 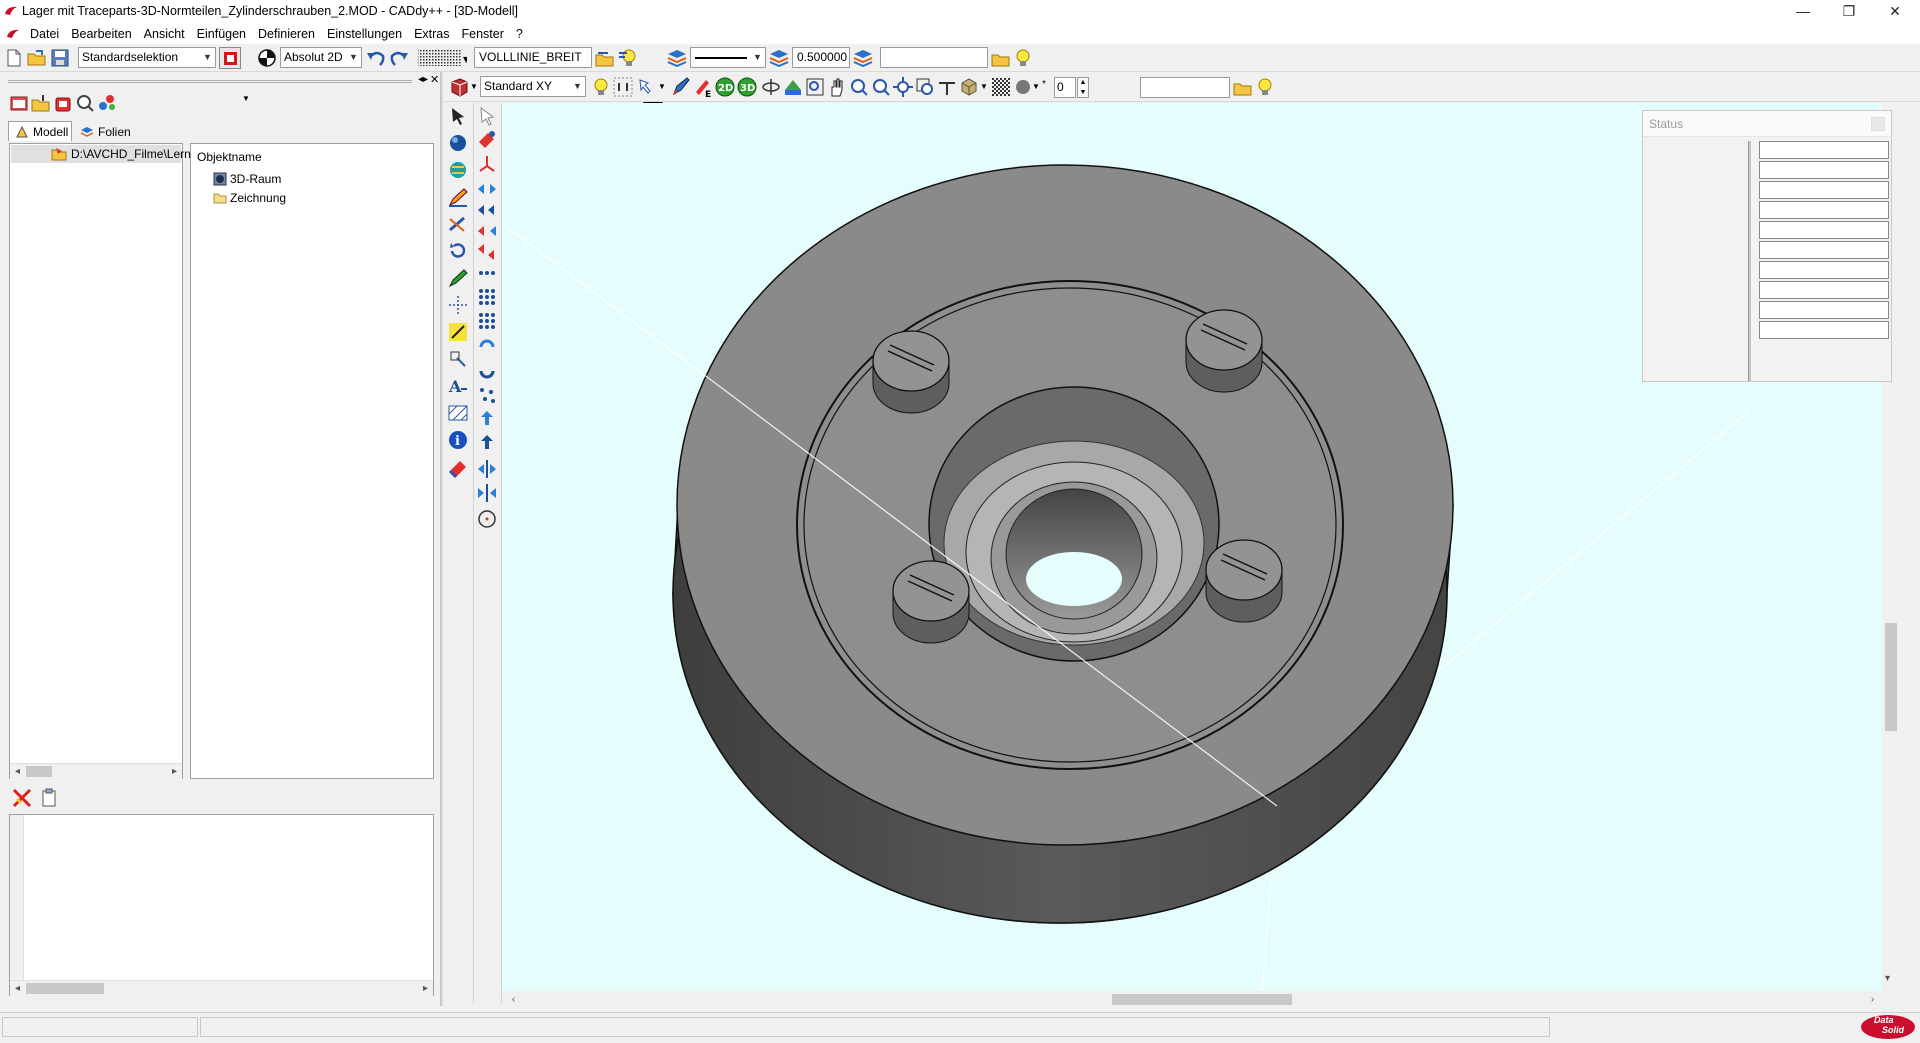 What do you see at coordinates (728, 57) in the screenshot?
I see `line-style-select: ▼` at bounding box center [728, 57].